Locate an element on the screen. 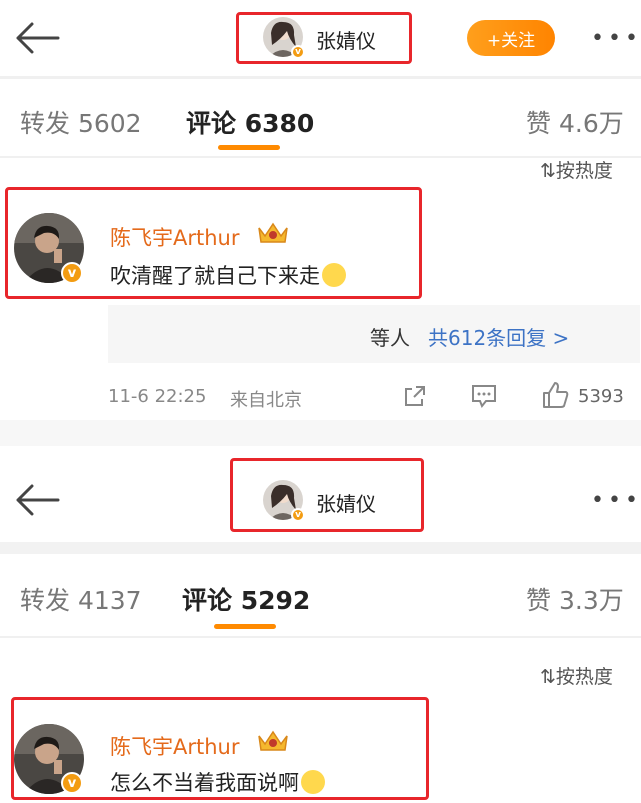  tab-likes: 赞 4.6万 is located at coordinates (575, 122).